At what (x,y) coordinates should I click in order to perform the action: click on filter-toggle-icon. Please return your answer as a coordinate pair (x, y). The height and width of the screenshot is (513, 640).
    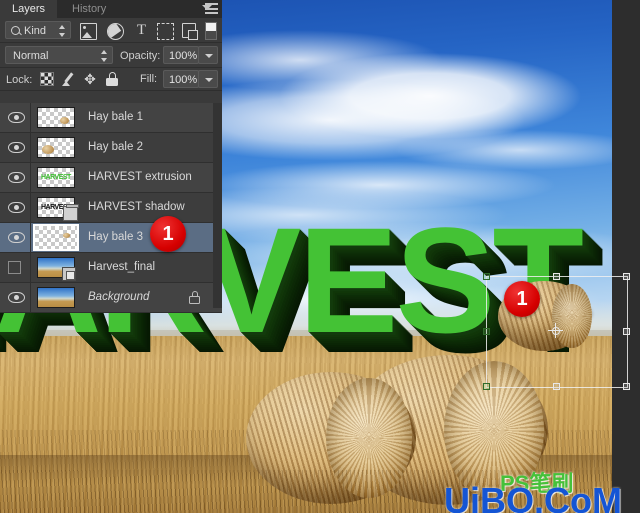
    Looking at the image, I should click on (211, 31).